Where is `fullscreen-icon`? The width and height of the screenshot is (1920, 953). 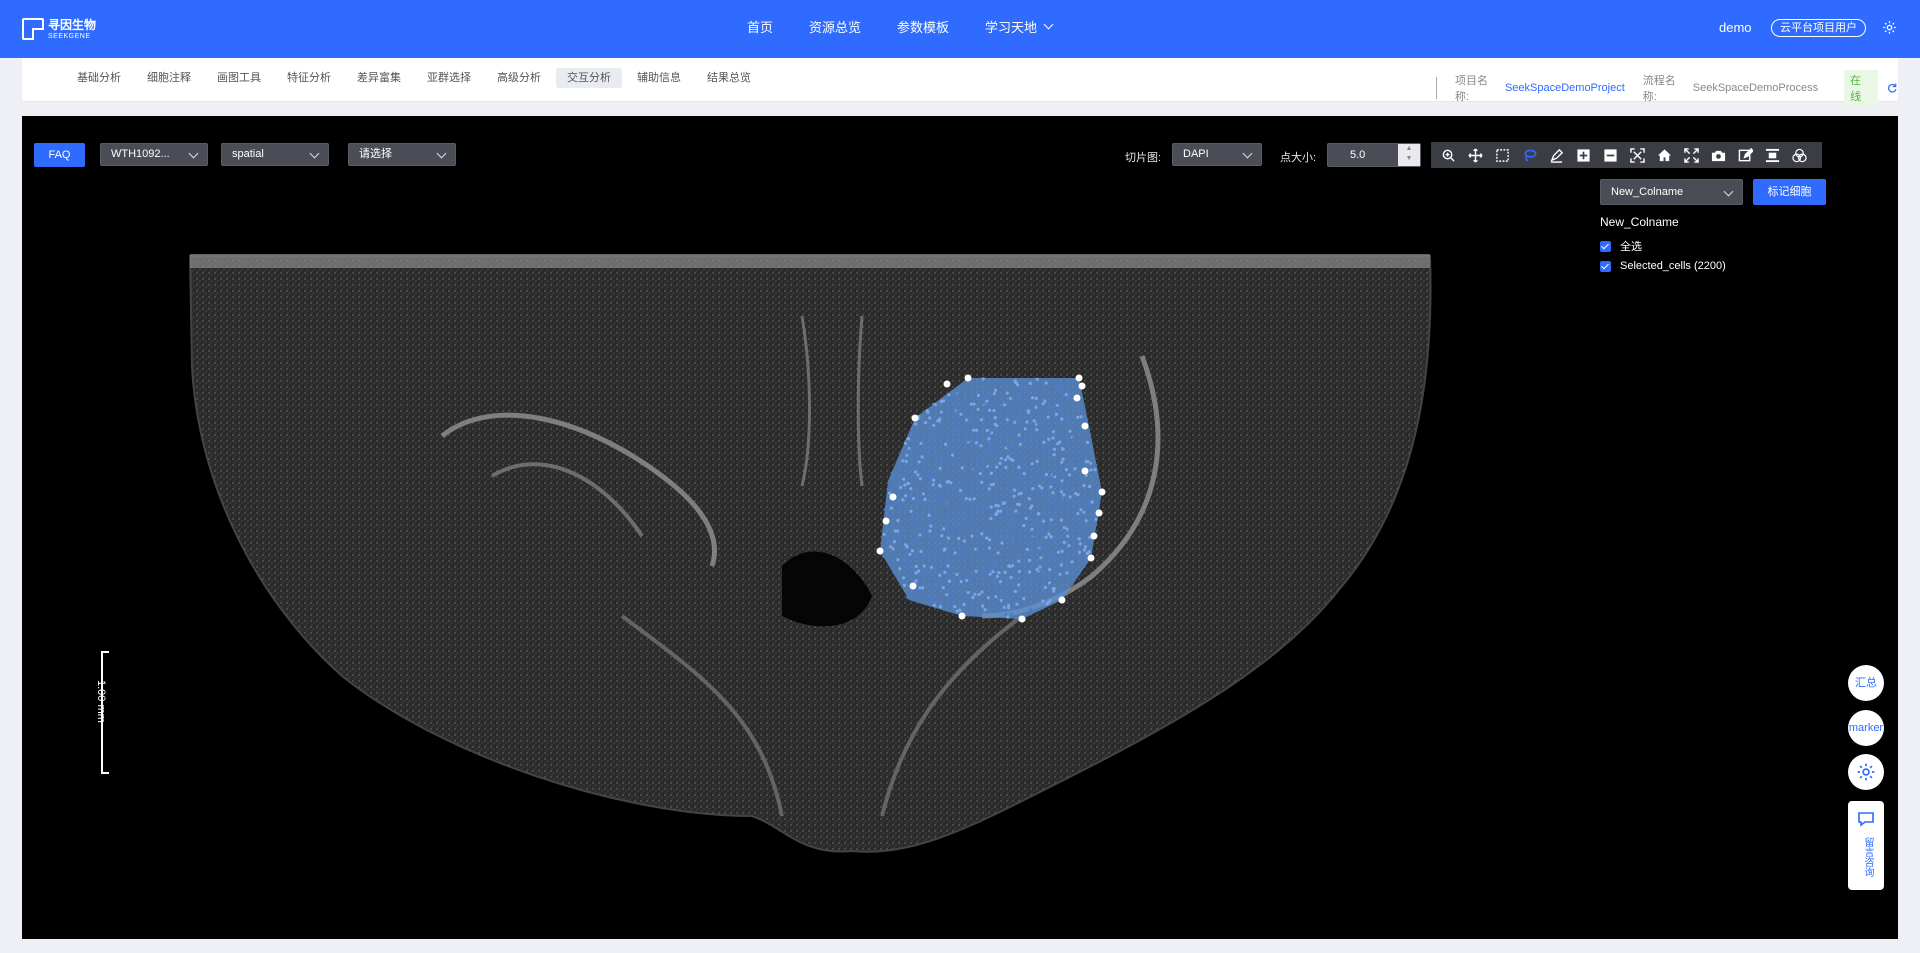
fullscreen-icon is located at coordinates (1691, 155).